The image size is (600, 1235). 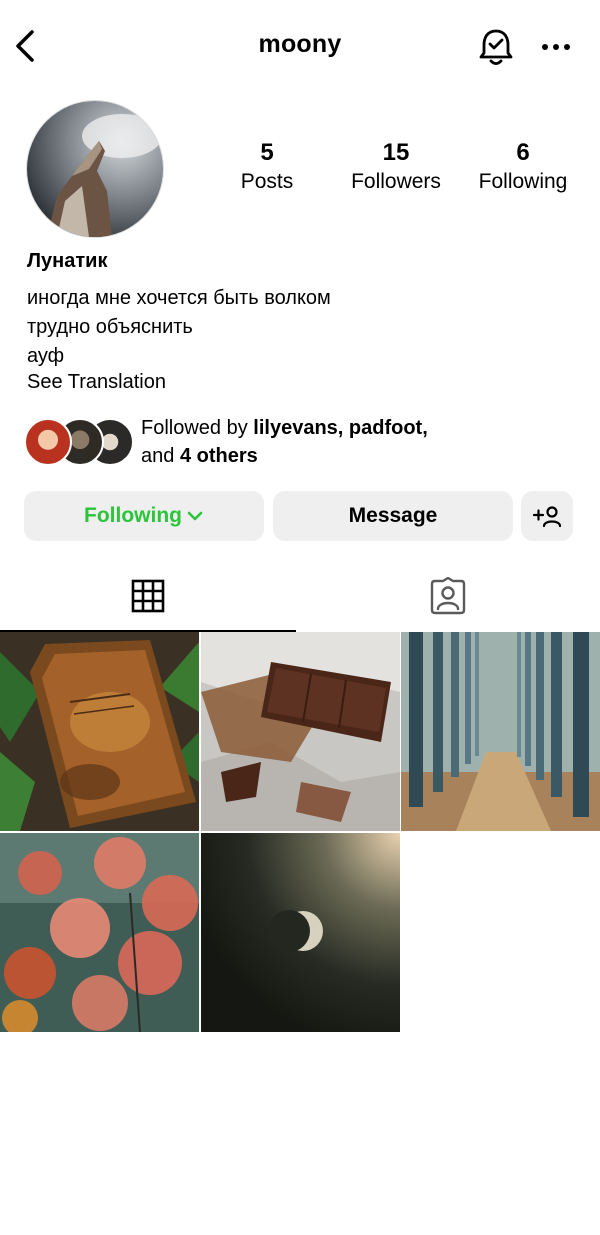 What do you see at coordinates (267, 152) in the screenshot?
I see `posts-count-value: 5` at bounding box center [267, 152].